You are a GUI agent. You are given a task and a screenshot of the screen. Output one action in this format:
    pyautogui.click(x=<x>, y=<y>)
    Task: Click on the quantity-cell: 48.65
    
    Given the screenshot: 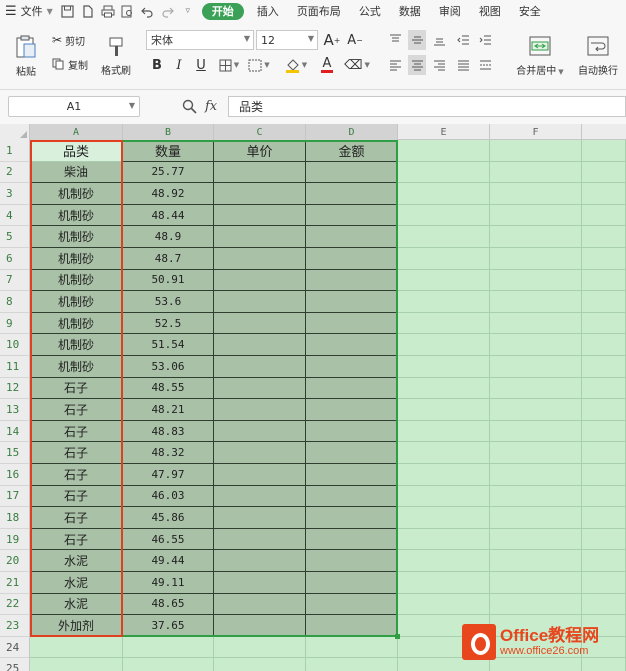 What is the action you would take?
    pyautogui.click(x=168, y=604)
    